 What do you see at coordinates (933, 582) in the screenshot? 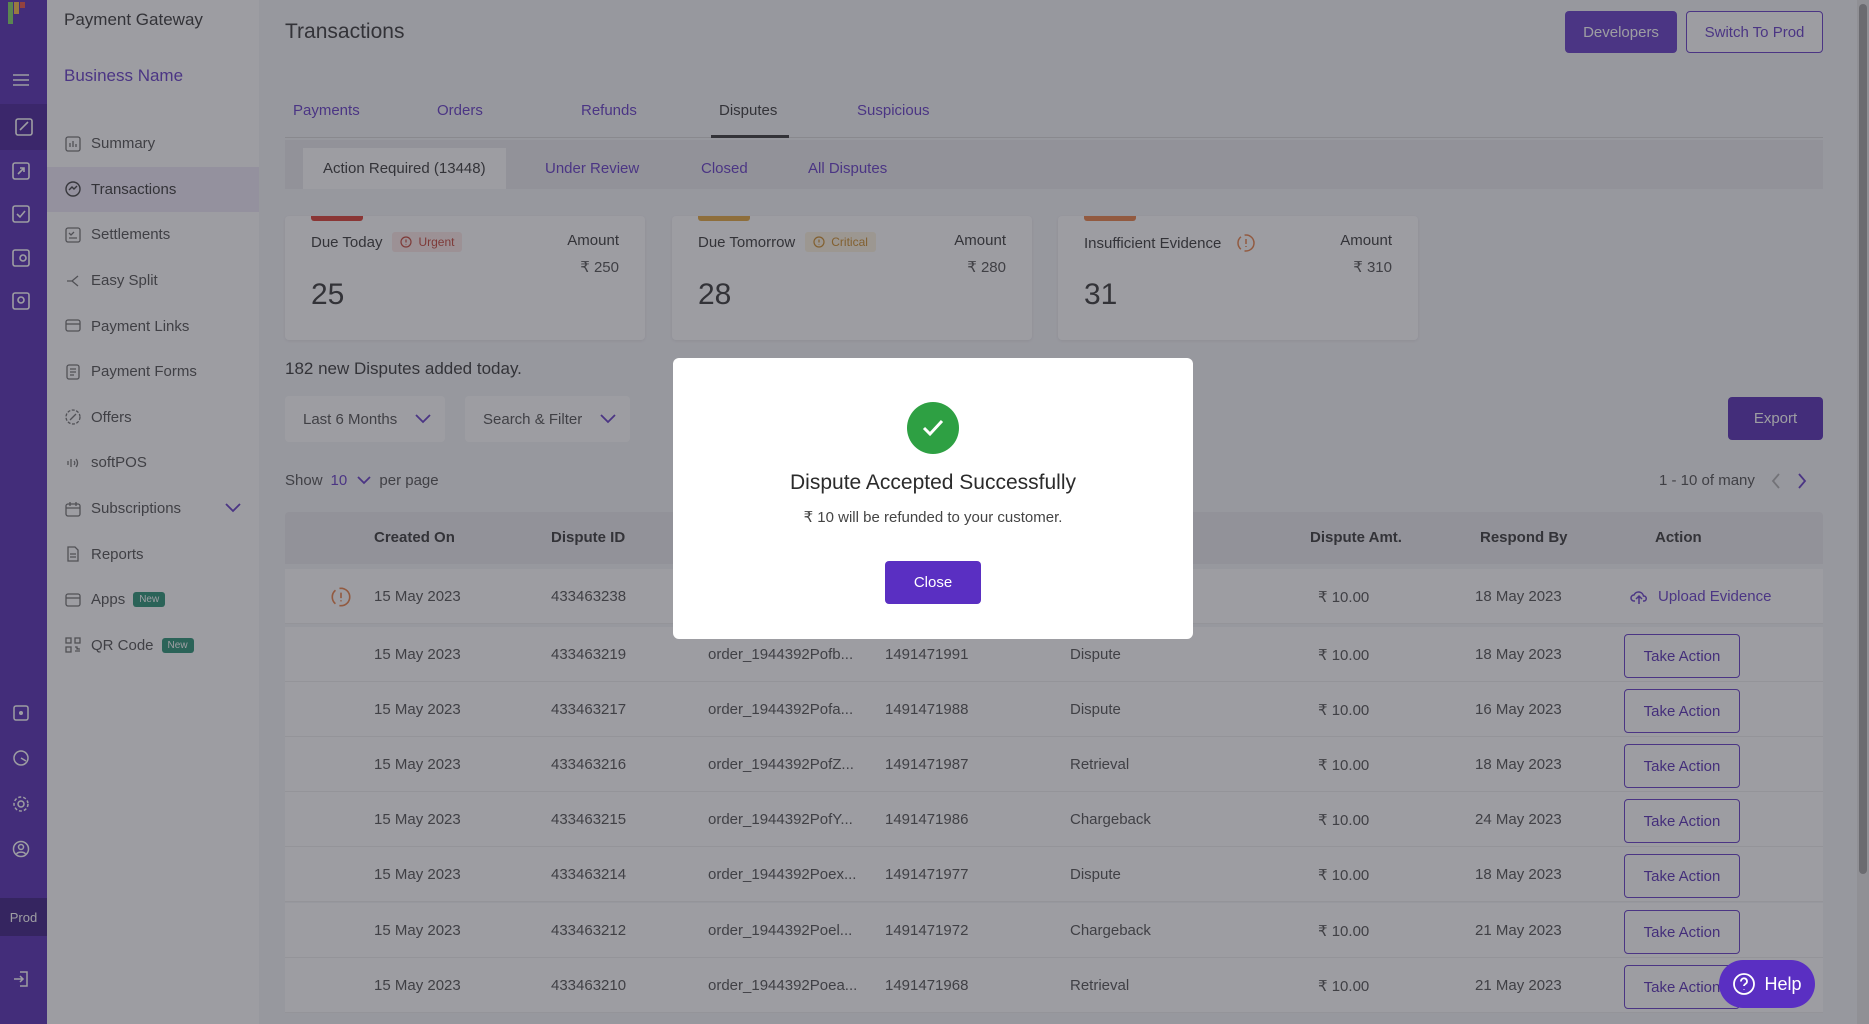
I see `close-button: Close` at bounding box center [933, 582].